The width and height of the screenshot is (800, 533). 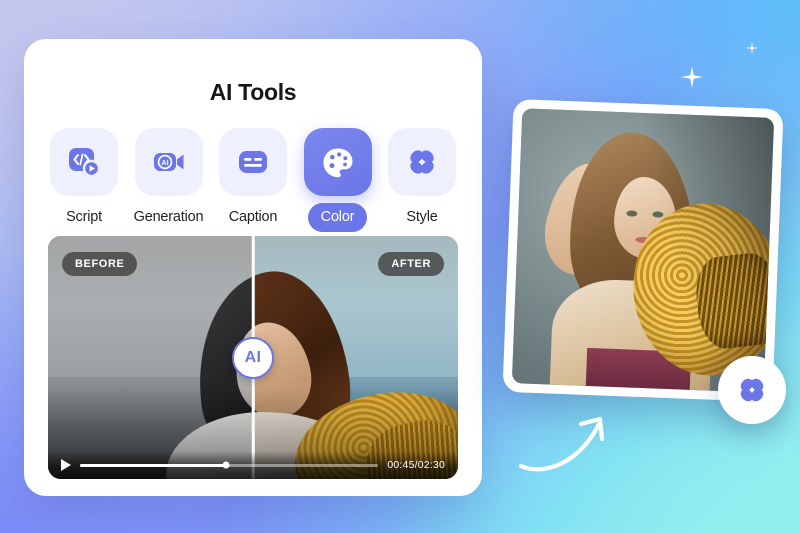 I want to click on tool-item-style: Style, so click(x=422, y=180).